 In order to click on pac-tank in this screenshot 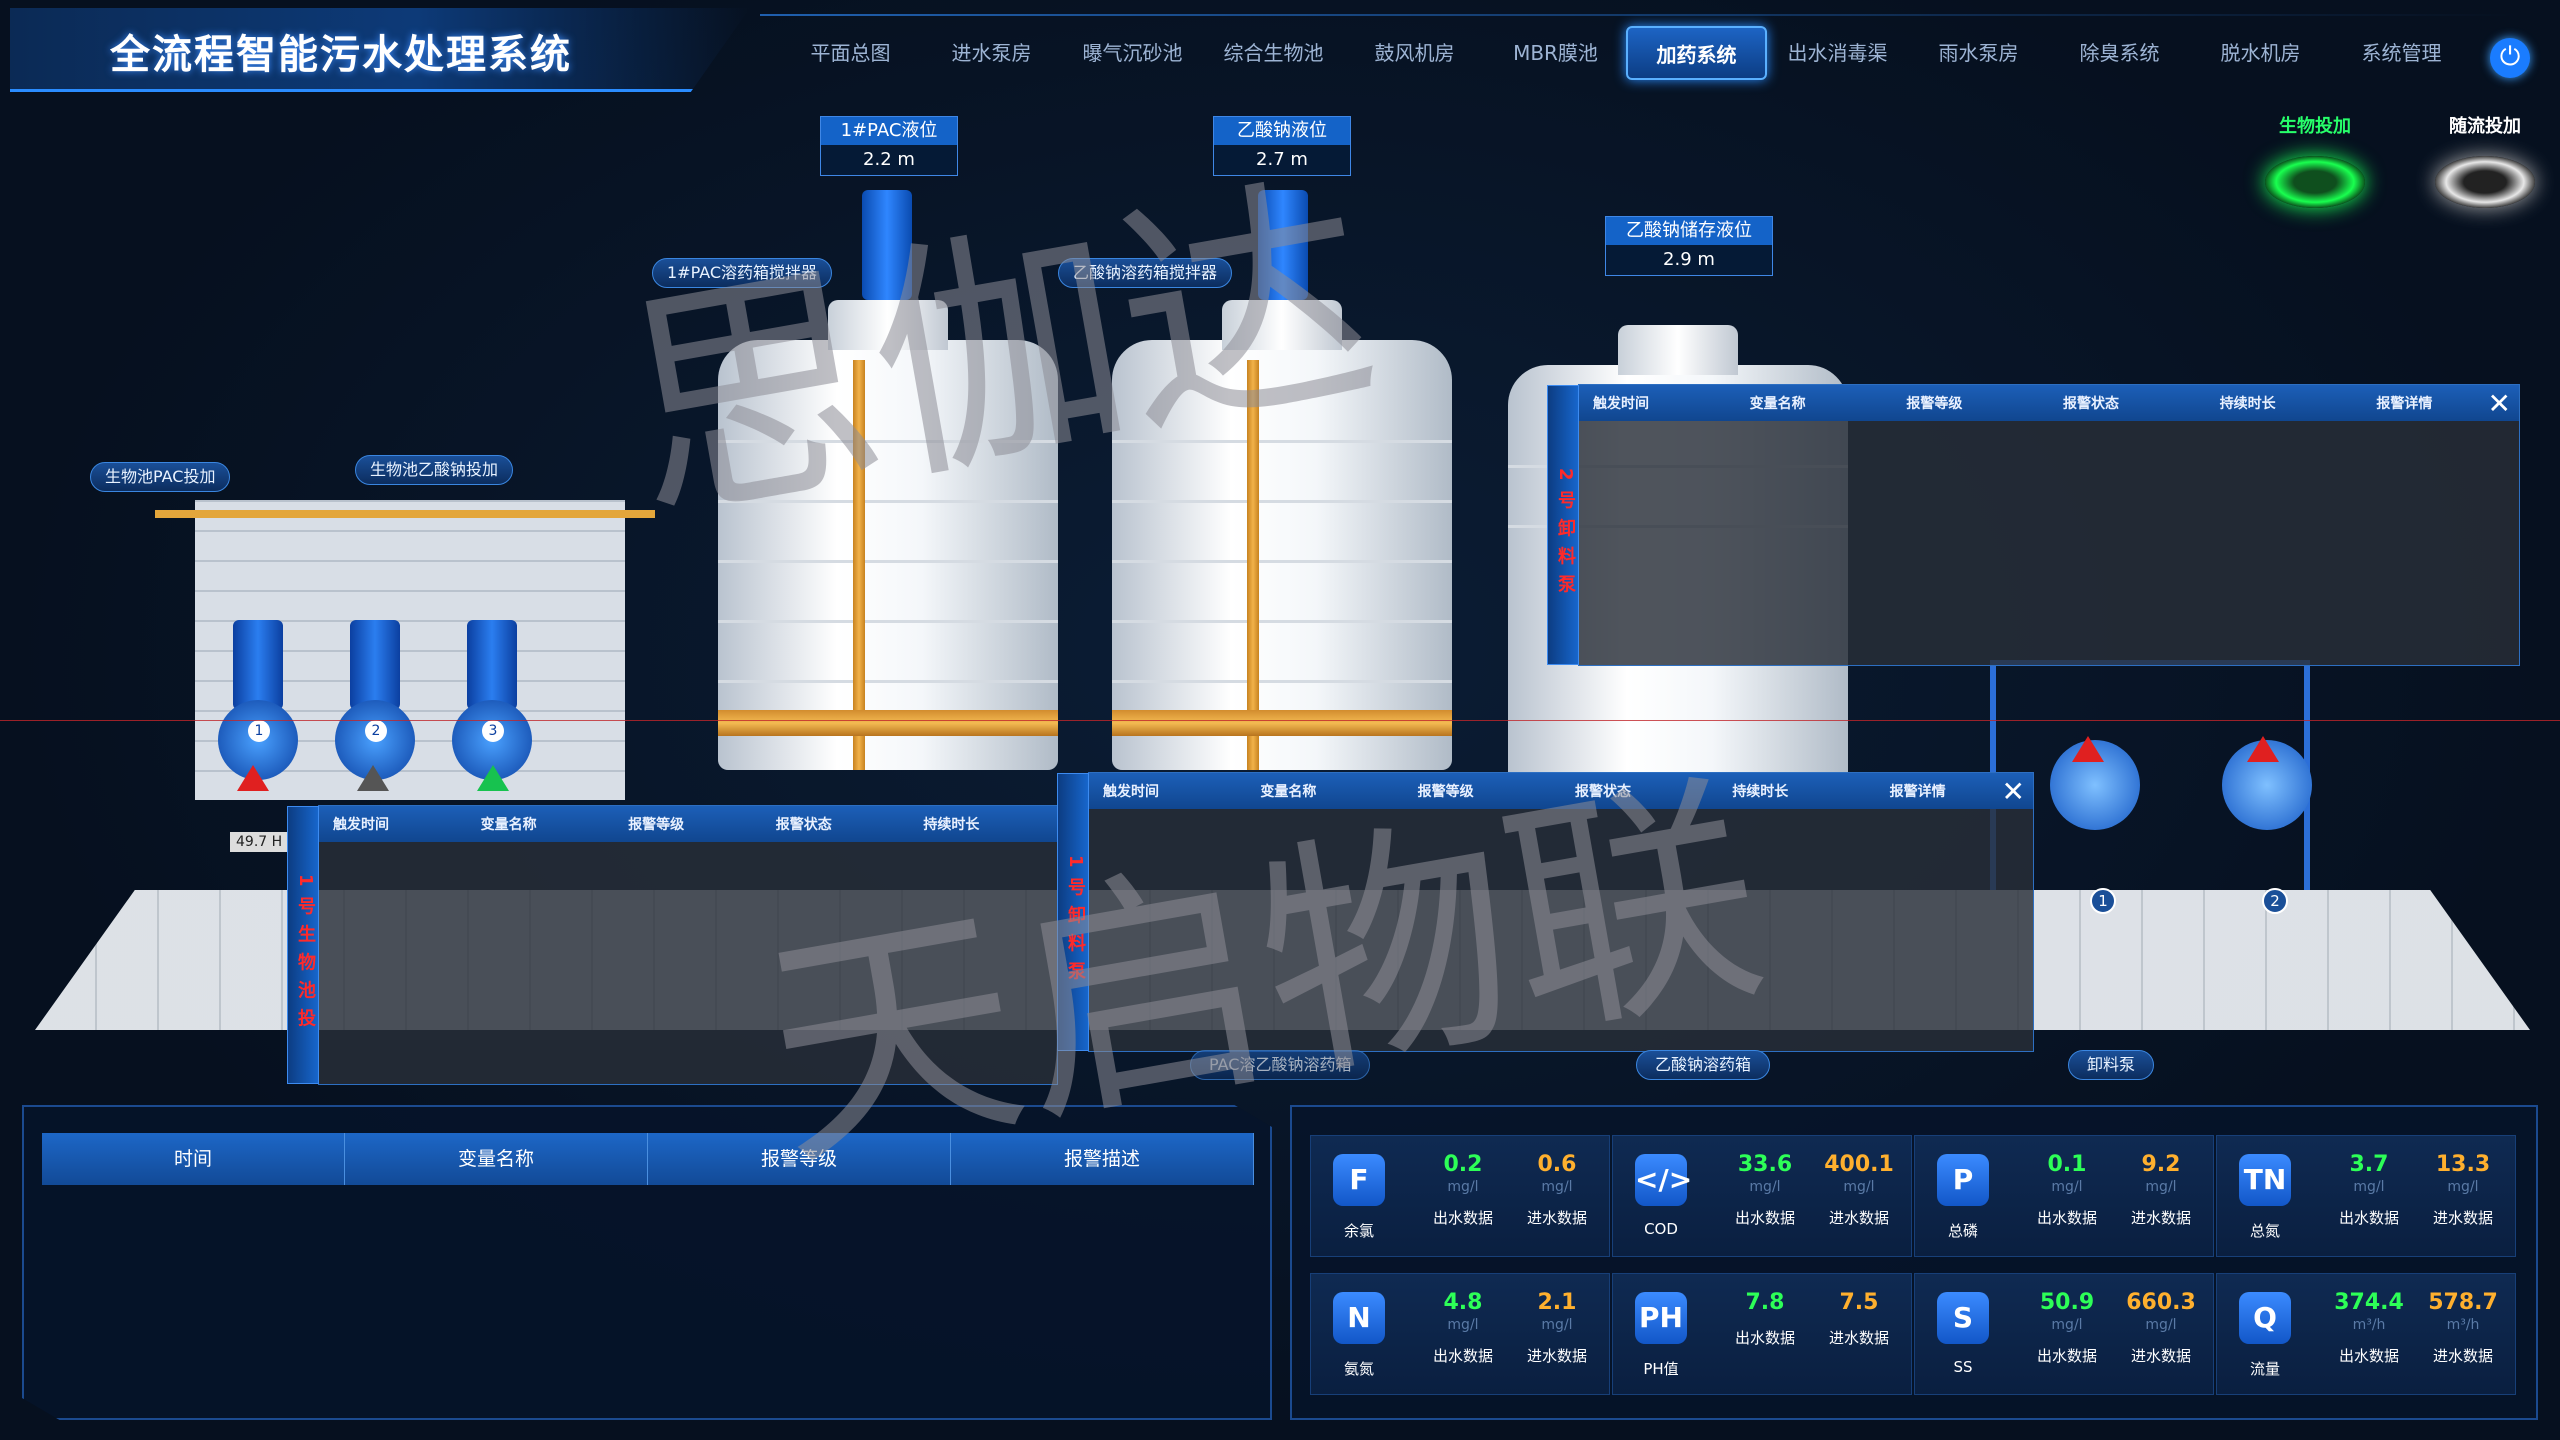, I will do `click(888, 535)`.